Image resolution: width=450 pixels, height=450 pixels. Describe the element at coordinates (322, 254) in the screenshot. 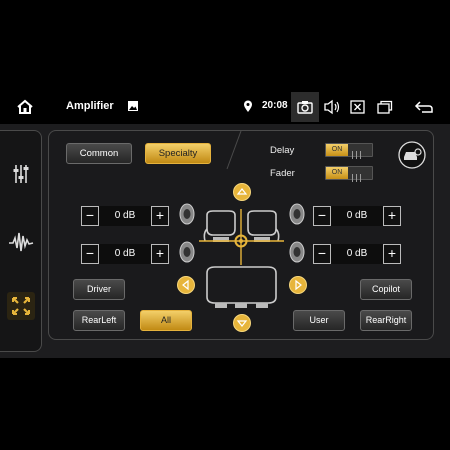

I see `rear-right-minus-button: −` at that location.